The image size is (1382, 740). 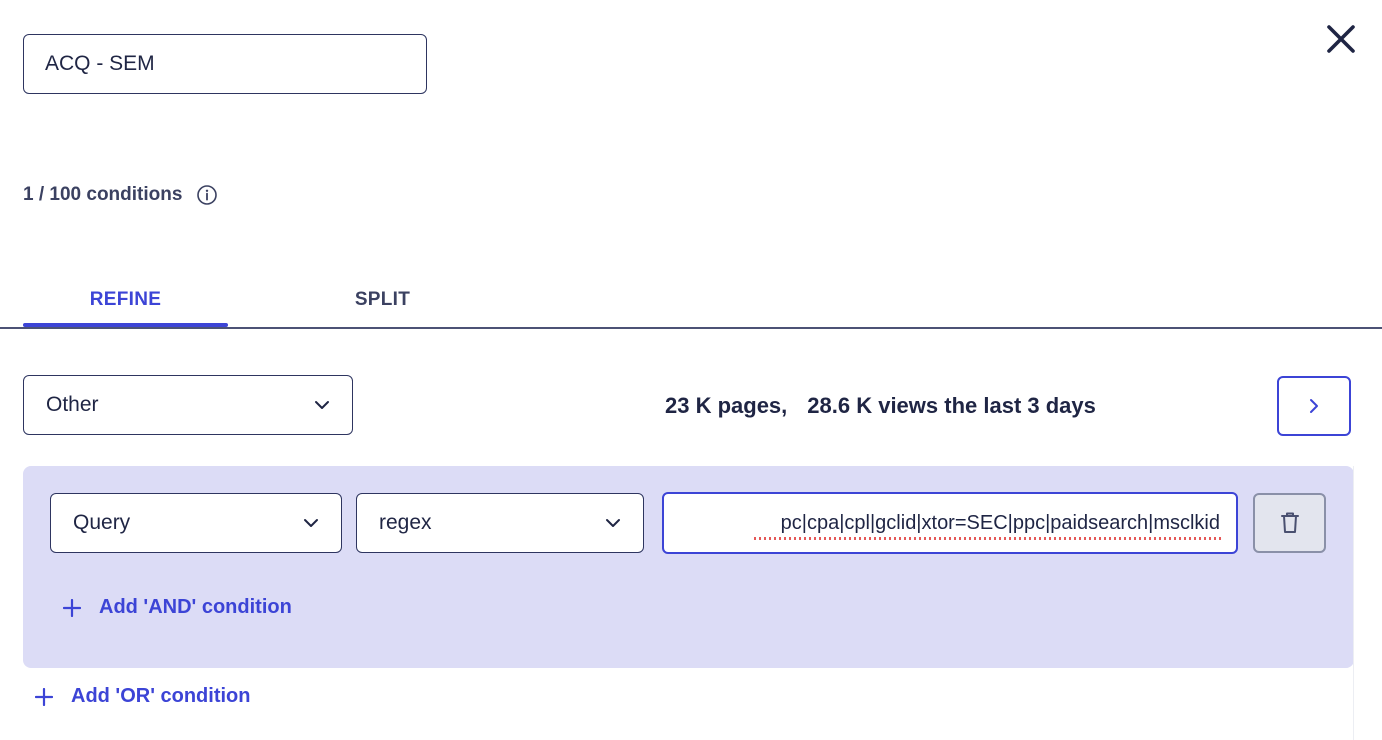 I want to click on condition-type-value: Other, so click(x=72, y=404).